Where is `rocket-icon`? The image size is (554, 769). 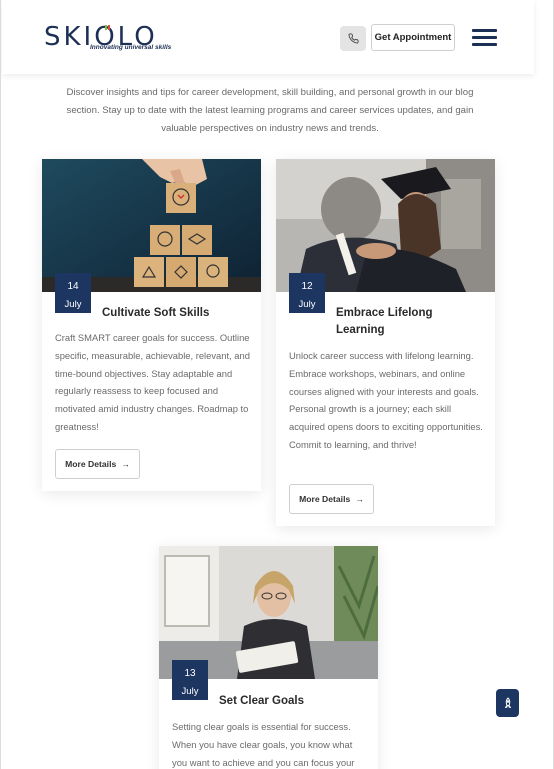 rocket-icon is located at coordinates (507, 702).